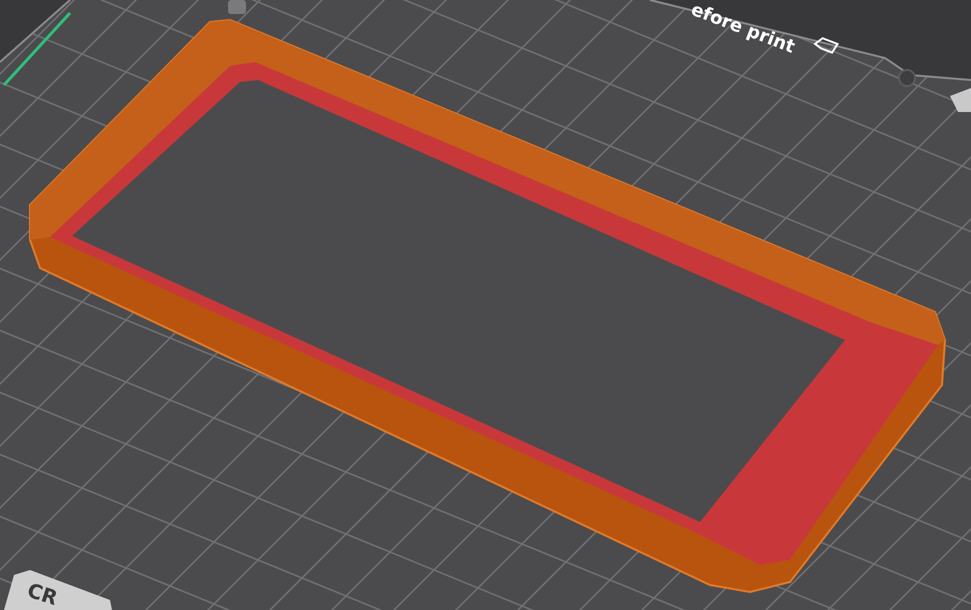  What do you see at coordinates (237, 7) in the screenshot?
I see `nozzle-drawing` at bounding box center [237, 7].